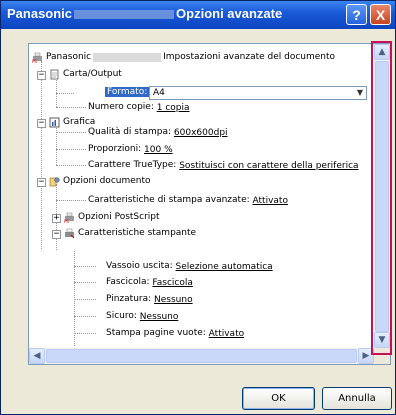  Describe the element at coordinates (132, 165) in the screenshot. I see `truetype-label: Carattere TrueType:` at that location.